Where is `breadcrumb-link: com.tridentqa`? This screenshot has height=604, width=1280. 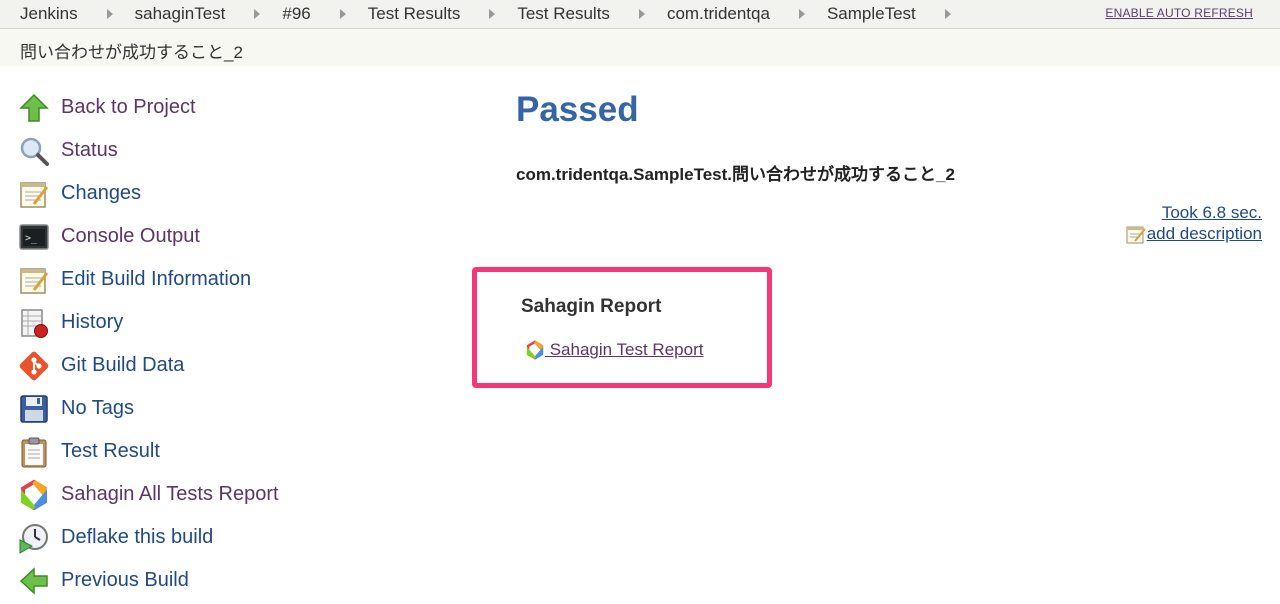
breadcrumb-link: com.tridentqa is located at coordinates (707, 14).